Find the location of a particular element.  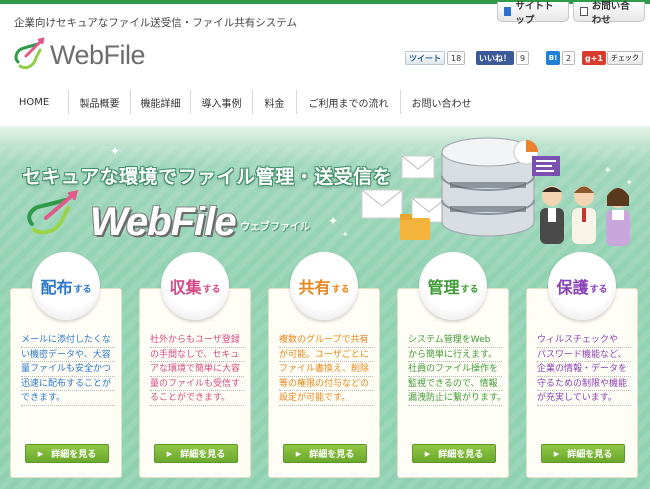

hatena-count: 2 is located at coordinates (569, 58).